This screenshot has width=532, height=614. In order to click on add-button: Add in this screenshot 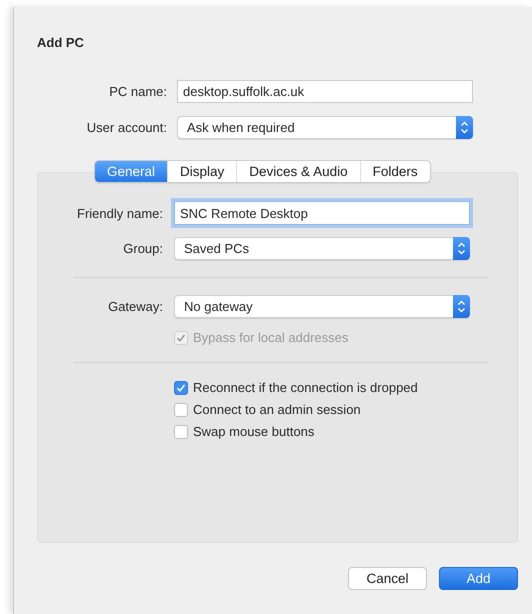, I will do `click(478, 578)`.